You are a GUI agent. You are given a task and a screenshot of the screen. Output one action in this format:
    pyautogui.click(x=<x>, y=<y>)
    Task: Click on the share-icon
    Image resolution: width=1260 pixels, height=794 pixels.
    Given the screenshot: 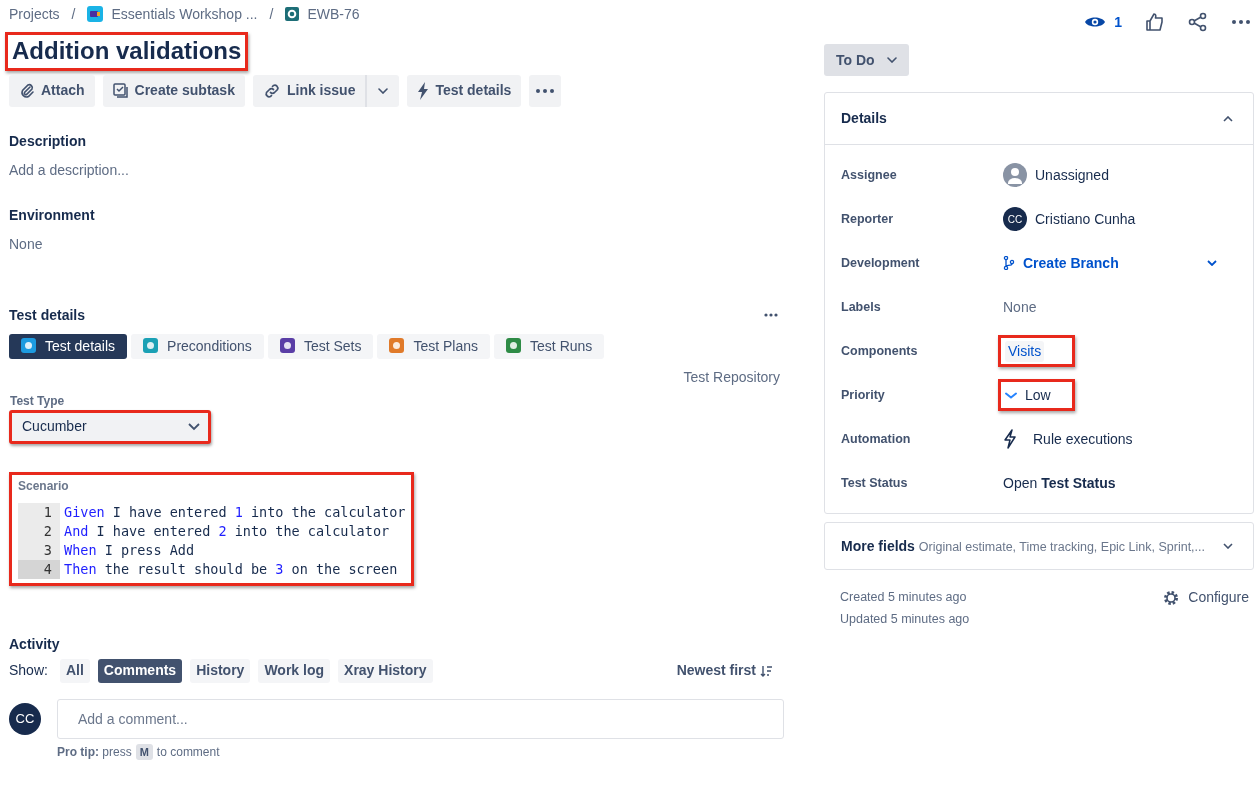 What is the action you would take?
    pyautogui.click(x=1198, y=22)
    